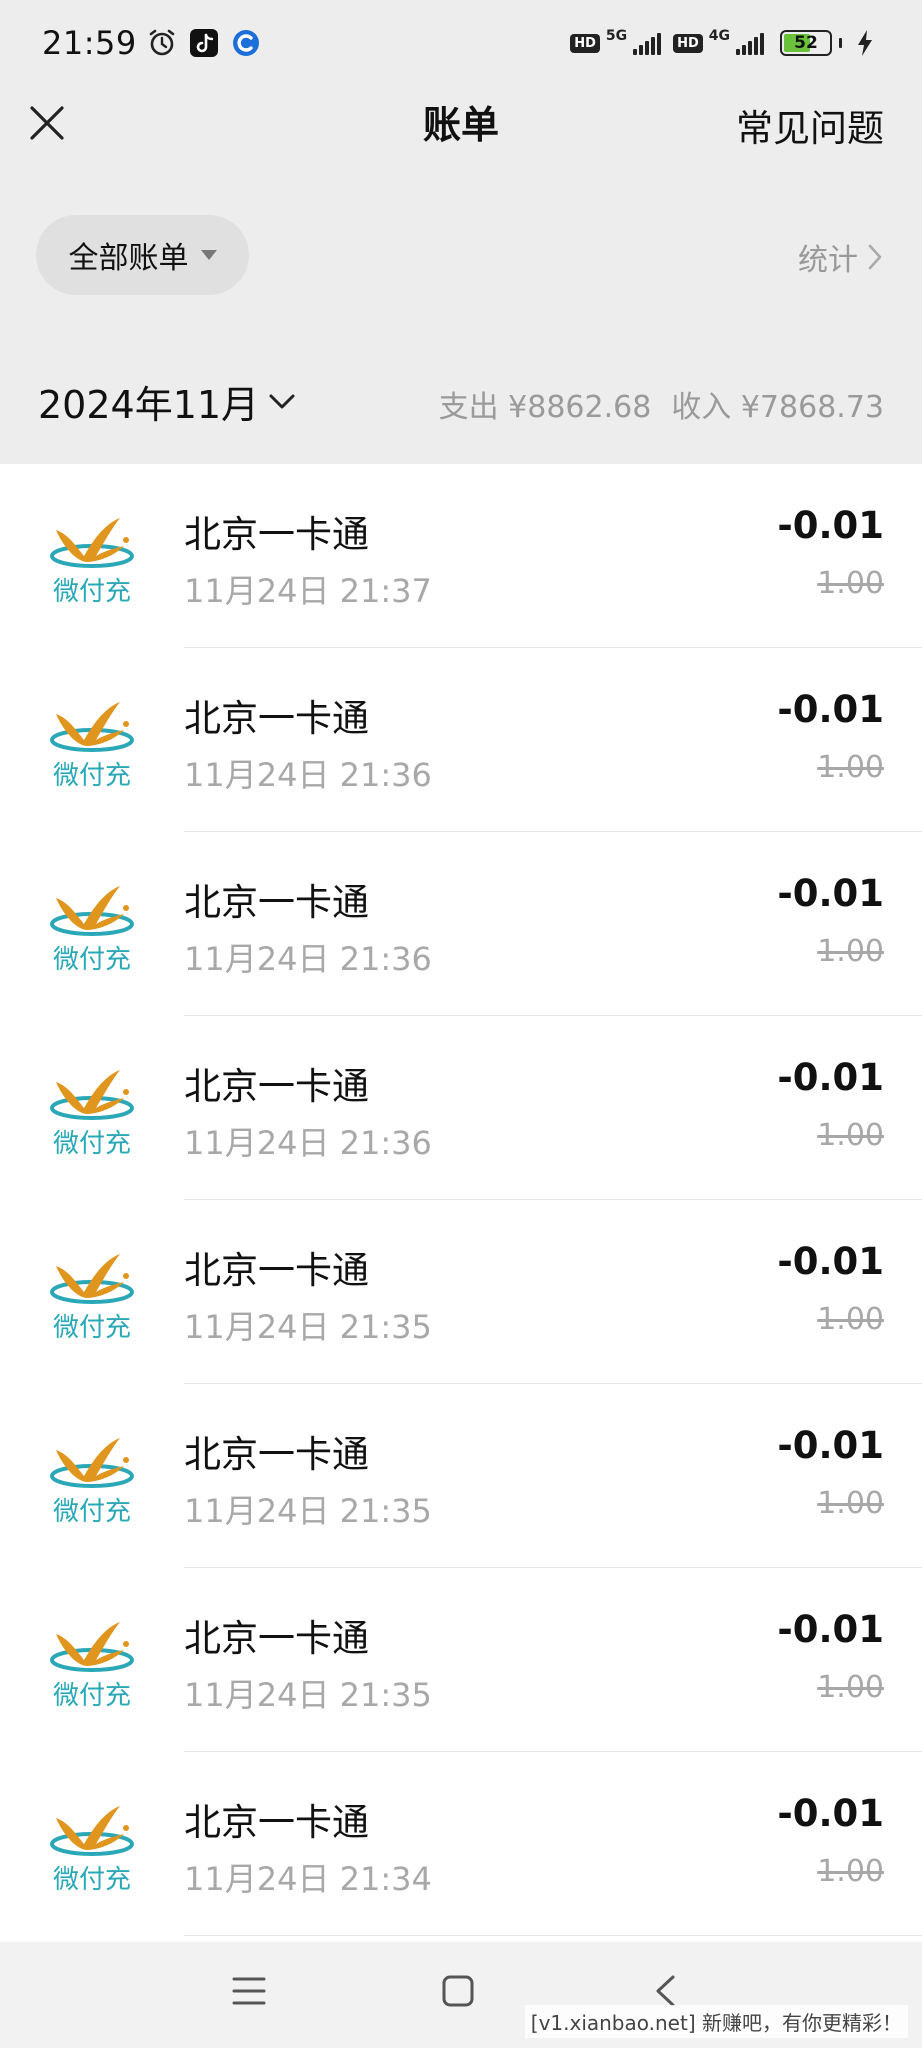 This screenshot has width=922, height=2048. Describe the element at coordinates (716, 2021) in the screenshot. I see `watermark-text: [v1.xianbao.net] 新赚吧，有你更精彩！` at that location.